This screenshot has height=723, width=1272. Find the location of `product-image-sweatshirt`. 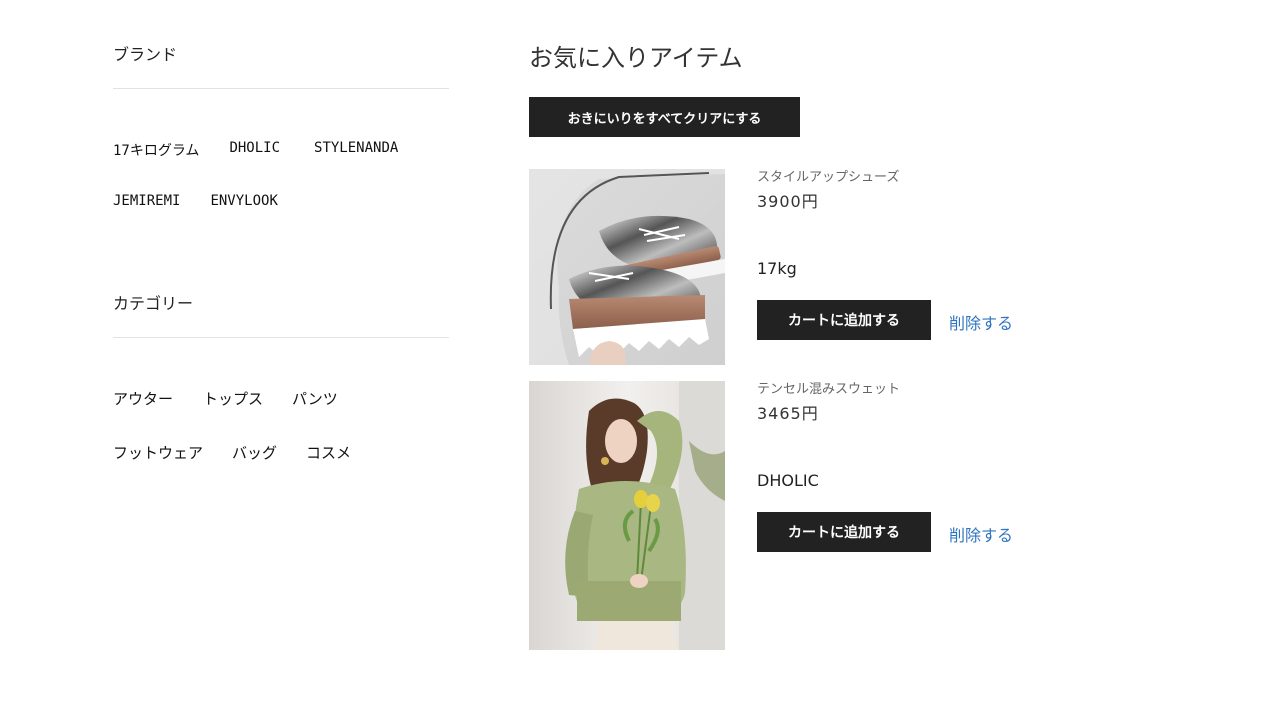

product-image-sweatshirt is located at coordinates (627, 515).